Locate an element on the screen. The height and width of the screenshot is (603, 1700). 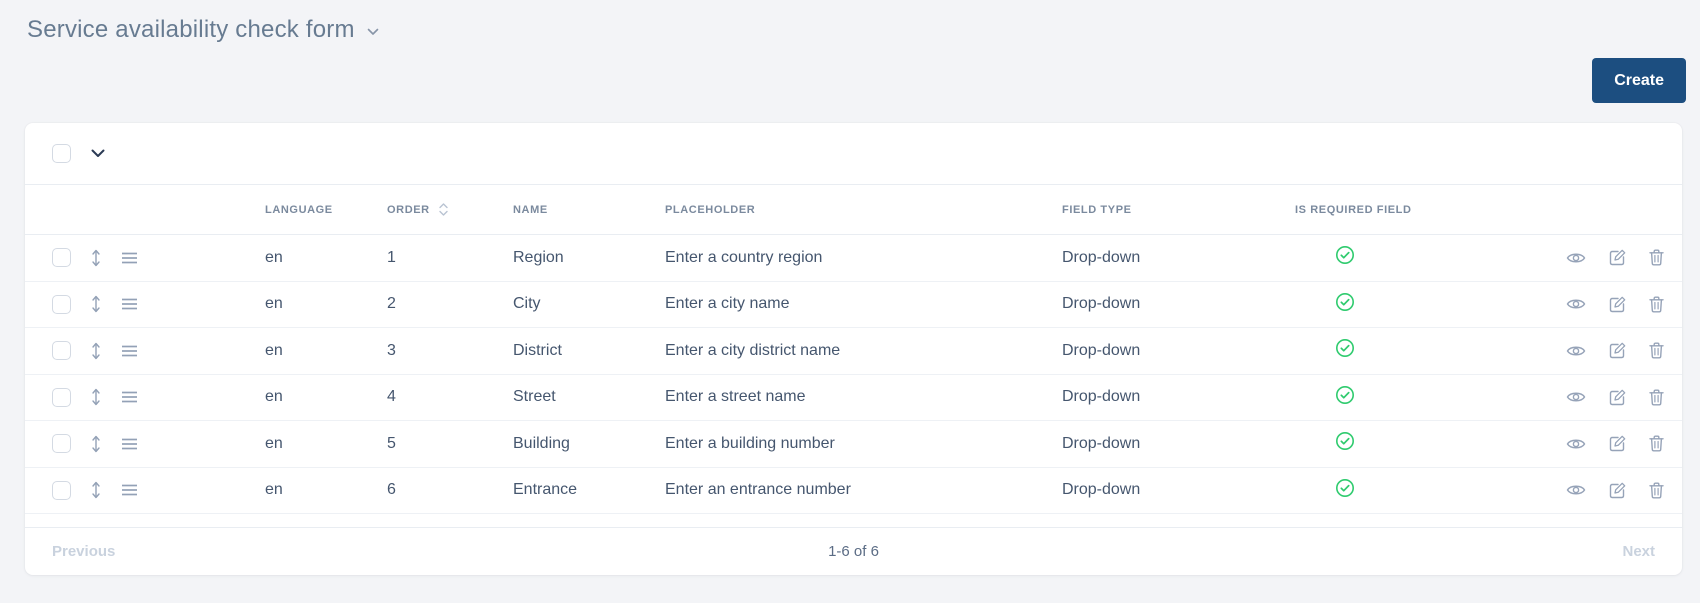
cell-placeholder: Enter a street name is located at coordinates (735, 397).